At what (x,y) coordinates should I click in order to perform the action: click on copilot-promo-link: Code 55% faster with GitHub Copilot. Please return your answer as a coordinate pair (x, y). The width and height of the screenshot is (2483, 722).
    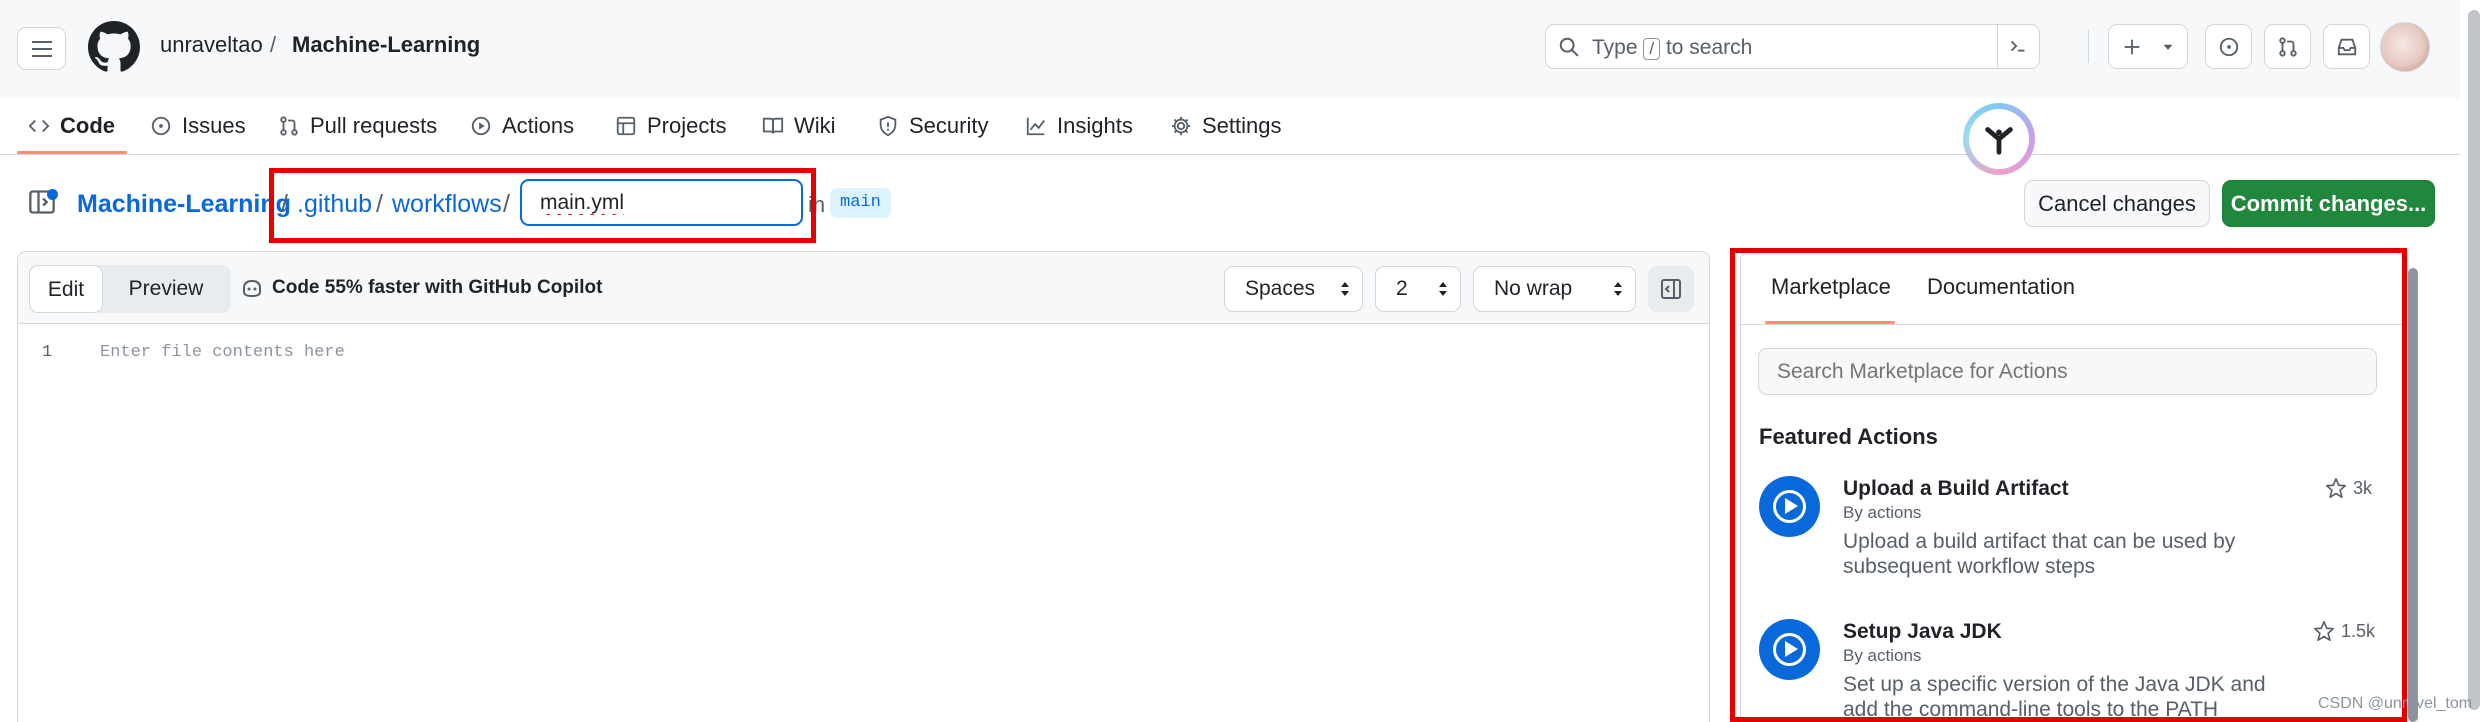
    Looking at the image, I should click on (421, 288).